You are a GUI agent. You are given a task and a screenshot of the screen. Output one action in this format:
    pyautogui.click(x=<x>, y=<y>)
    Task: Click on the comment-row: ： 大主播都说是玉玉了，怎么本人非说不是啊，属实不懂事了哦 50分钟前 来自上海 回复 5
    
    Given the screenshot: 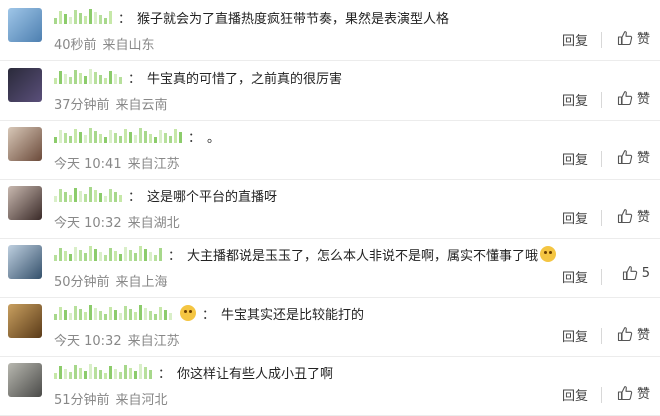 What is the action you would take?
    pyautogui.click(x=330, y=267)
    